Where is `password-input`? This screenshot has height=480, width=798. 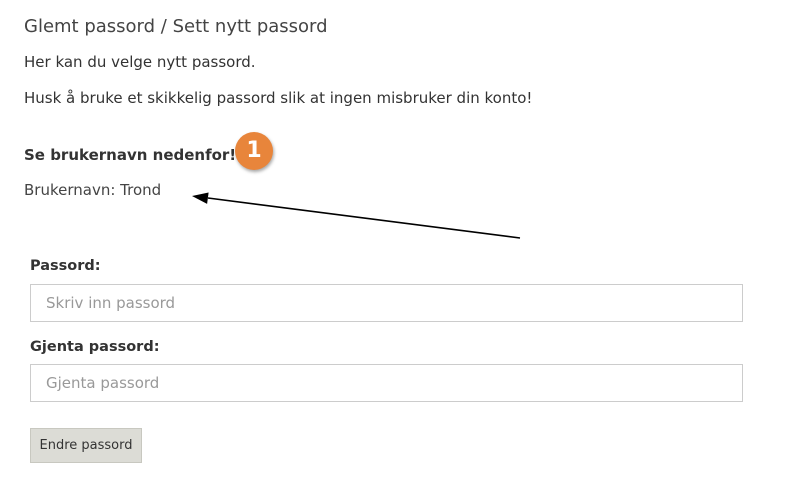
password-input is located at coordinates (386, 303).